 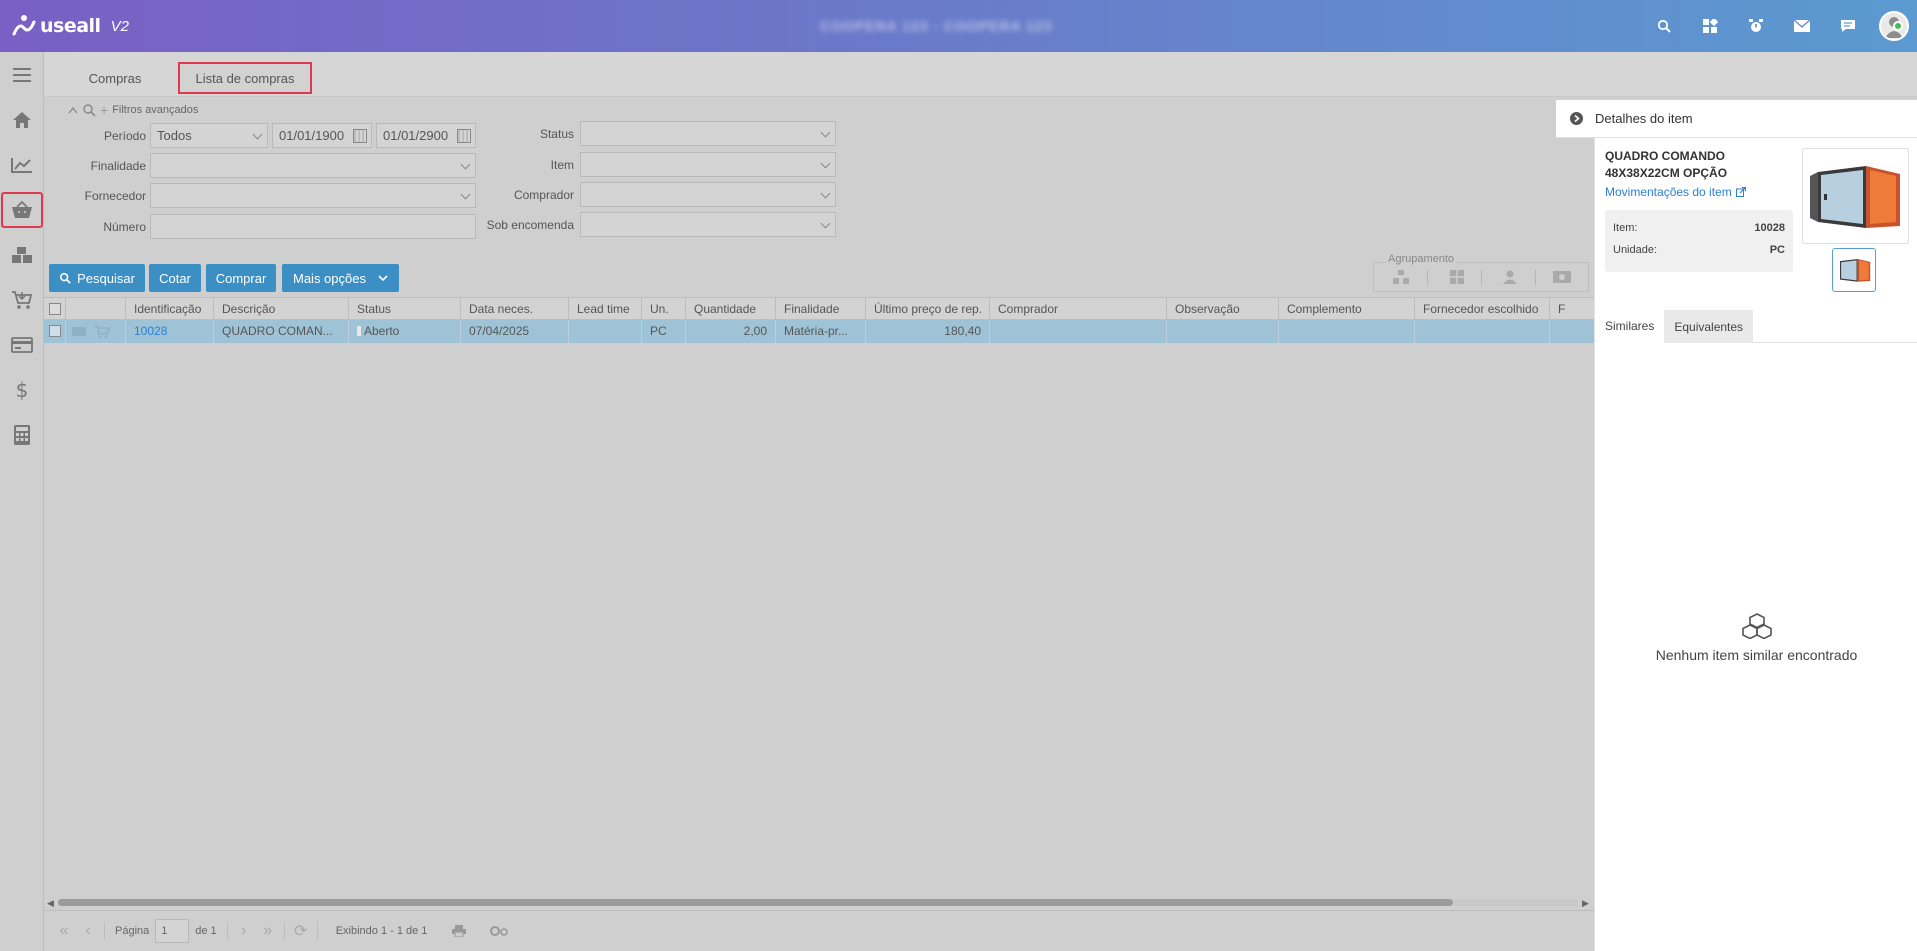 I want to click on dollar-icon: $, so click(x=22, y=389).